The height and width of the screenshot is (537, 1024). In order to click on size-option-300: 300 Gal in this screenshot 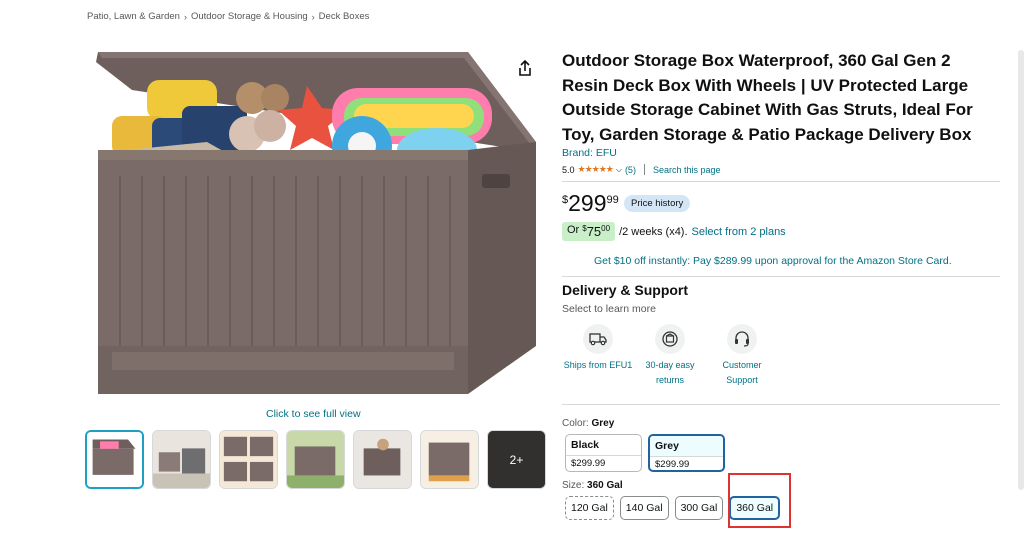, I will do `click(699, 508)`.